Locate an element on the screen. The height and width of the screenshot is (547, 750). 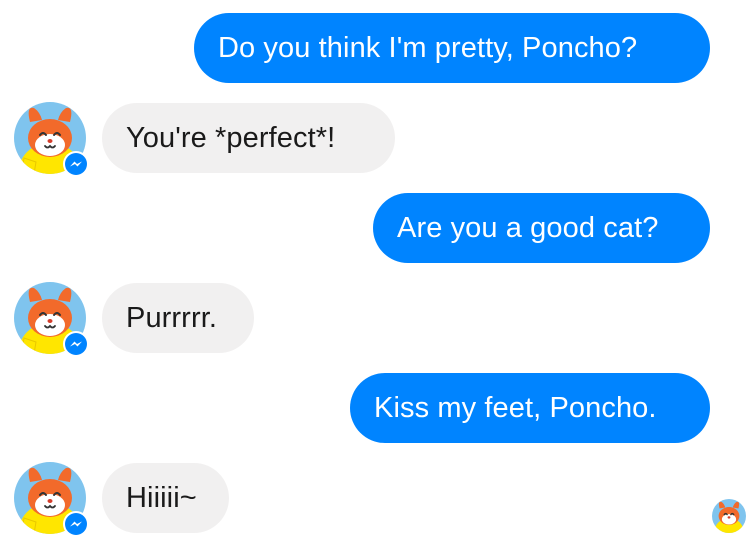
outgoing-message-bubble: Do you think I'm pretty, Poncho? is located at coordinates (452, 48).